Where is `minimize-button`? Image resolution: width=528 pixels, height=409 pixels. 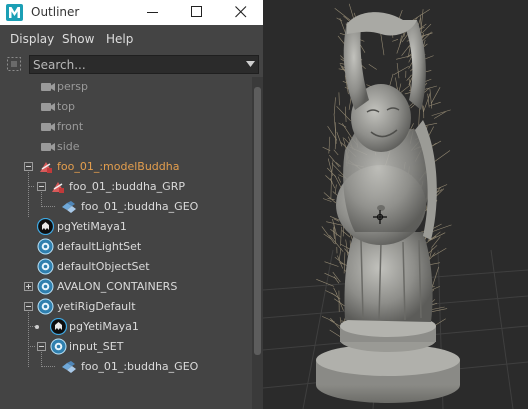
minimize-button is located at coordinates (153, 12).